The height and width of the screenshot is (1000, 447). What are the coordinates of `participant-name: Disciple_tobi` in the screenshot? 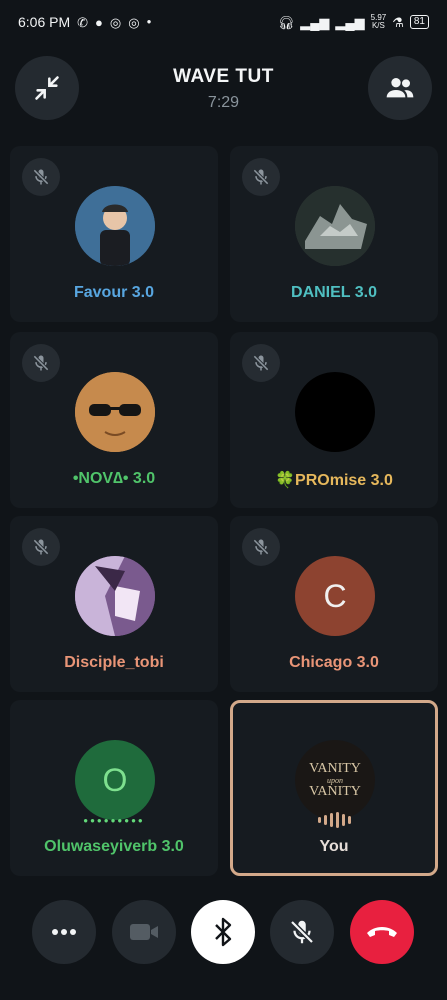 It's located at (114, 662).